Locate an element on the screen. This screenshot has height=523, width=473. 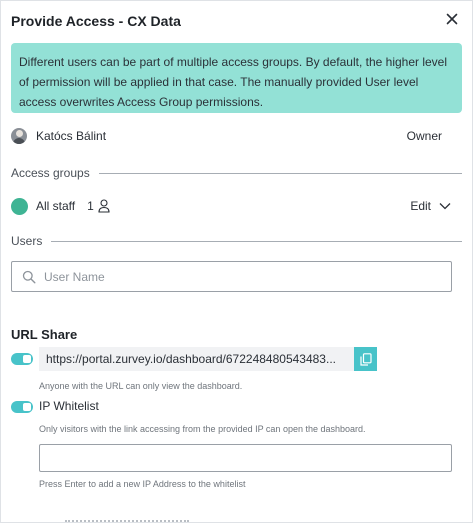
access-groups-label: Access groups is located at coordinates (50, 173).